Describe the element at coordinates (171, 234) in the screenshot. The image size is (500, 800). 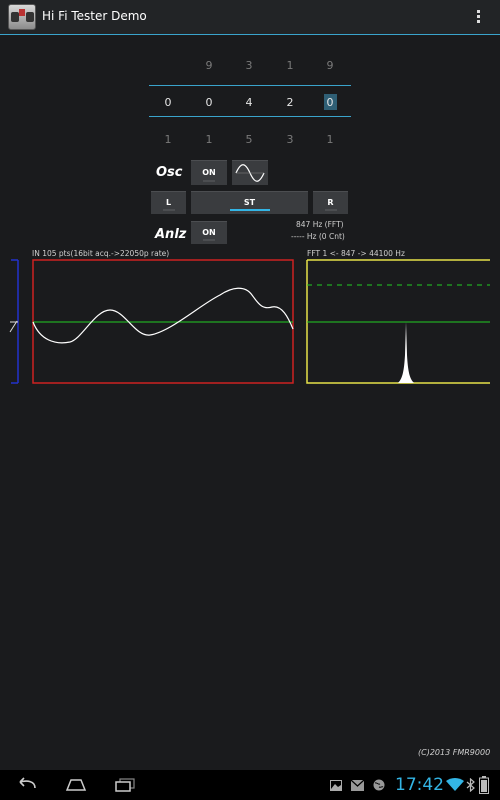
I see `analyzer-label: Anlz` at that location.